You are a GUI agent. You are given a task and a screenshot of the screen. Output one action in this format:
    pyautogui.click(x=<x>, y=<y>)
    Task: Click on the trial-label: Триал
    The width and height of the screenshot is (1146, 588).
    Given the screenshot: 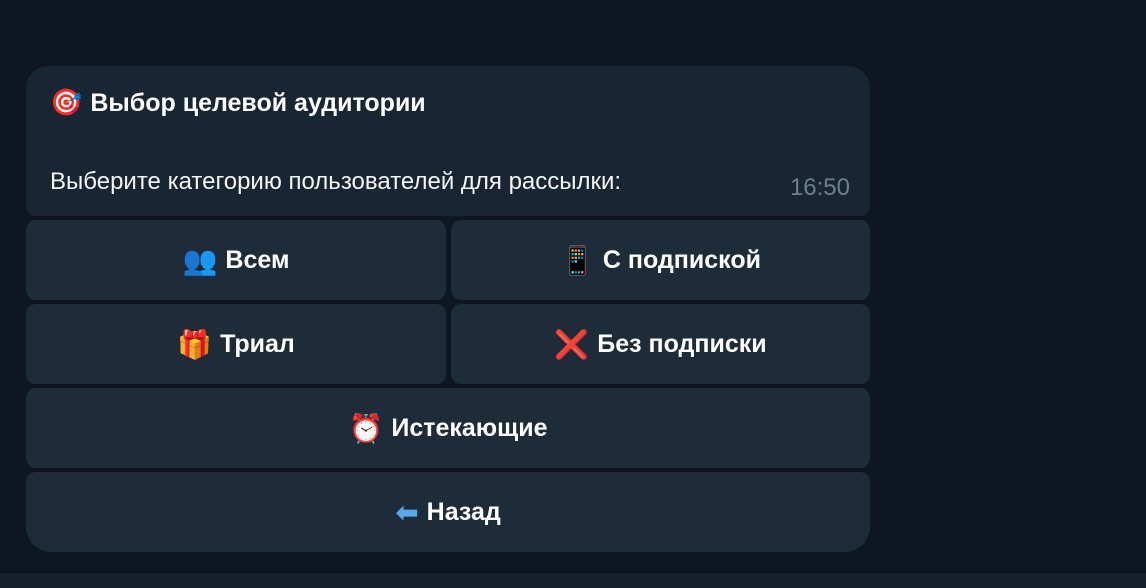 What is the action you would take?
    pyautogui.click(x=257, y=343)
    